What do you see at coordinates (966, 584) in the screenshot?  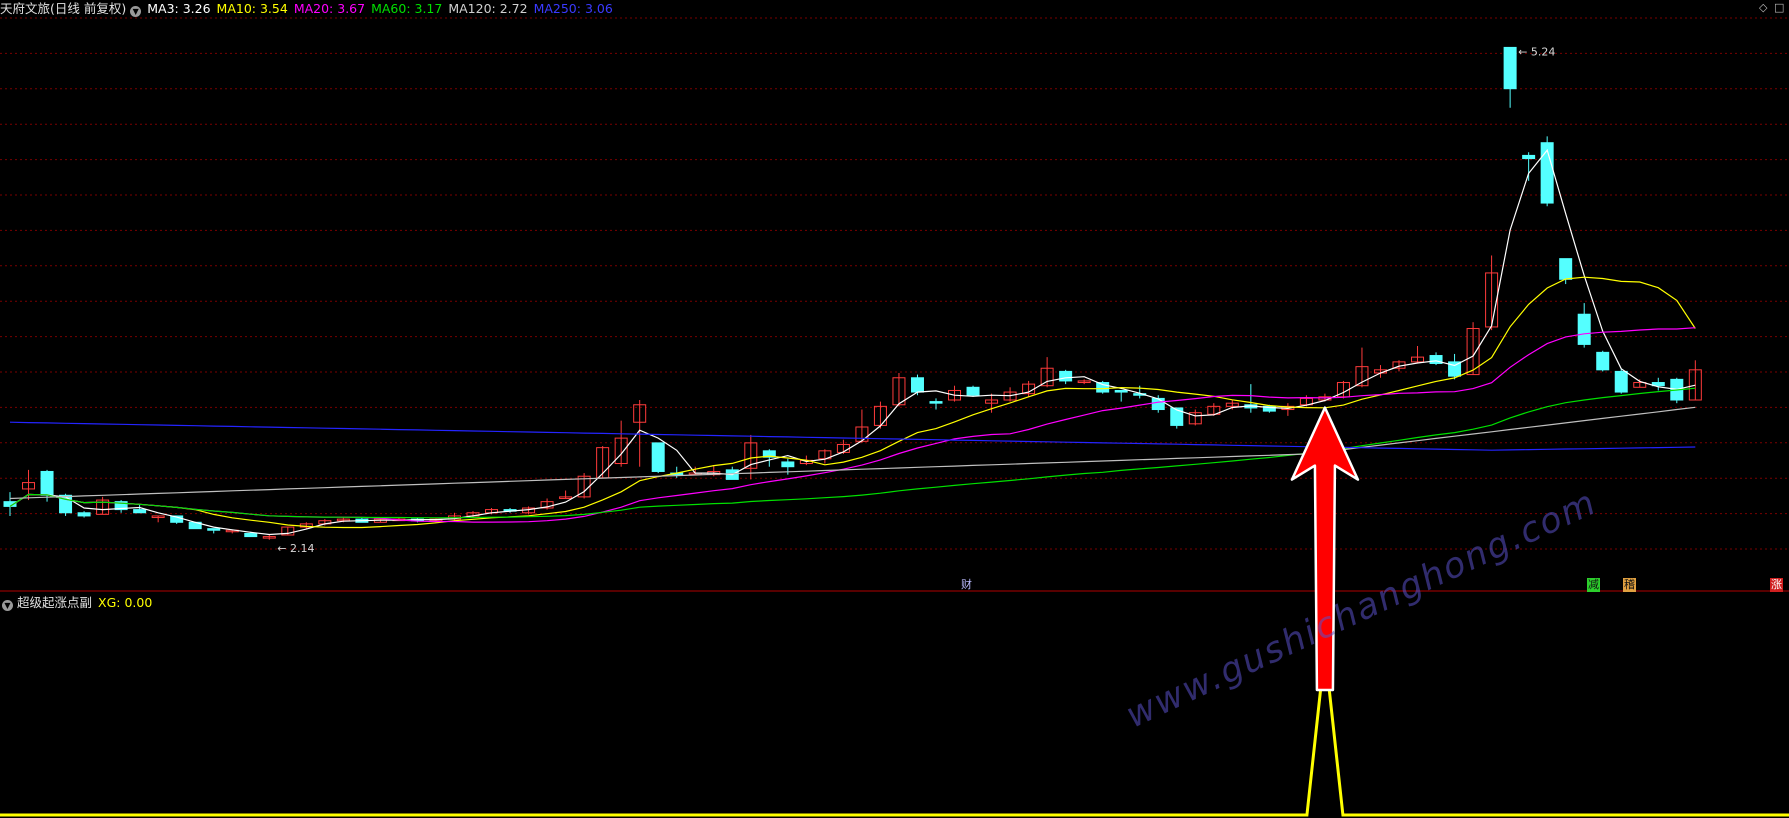 I see `tag-cai: 财` at bounding box center [966, 584].